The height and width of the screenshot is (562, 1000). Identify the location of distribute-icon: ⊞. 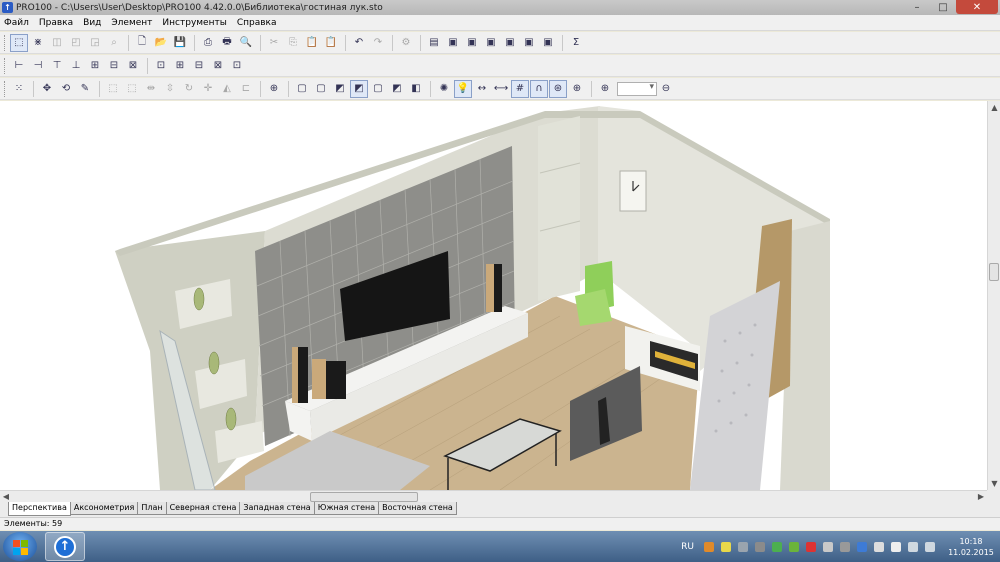
(95, 66).